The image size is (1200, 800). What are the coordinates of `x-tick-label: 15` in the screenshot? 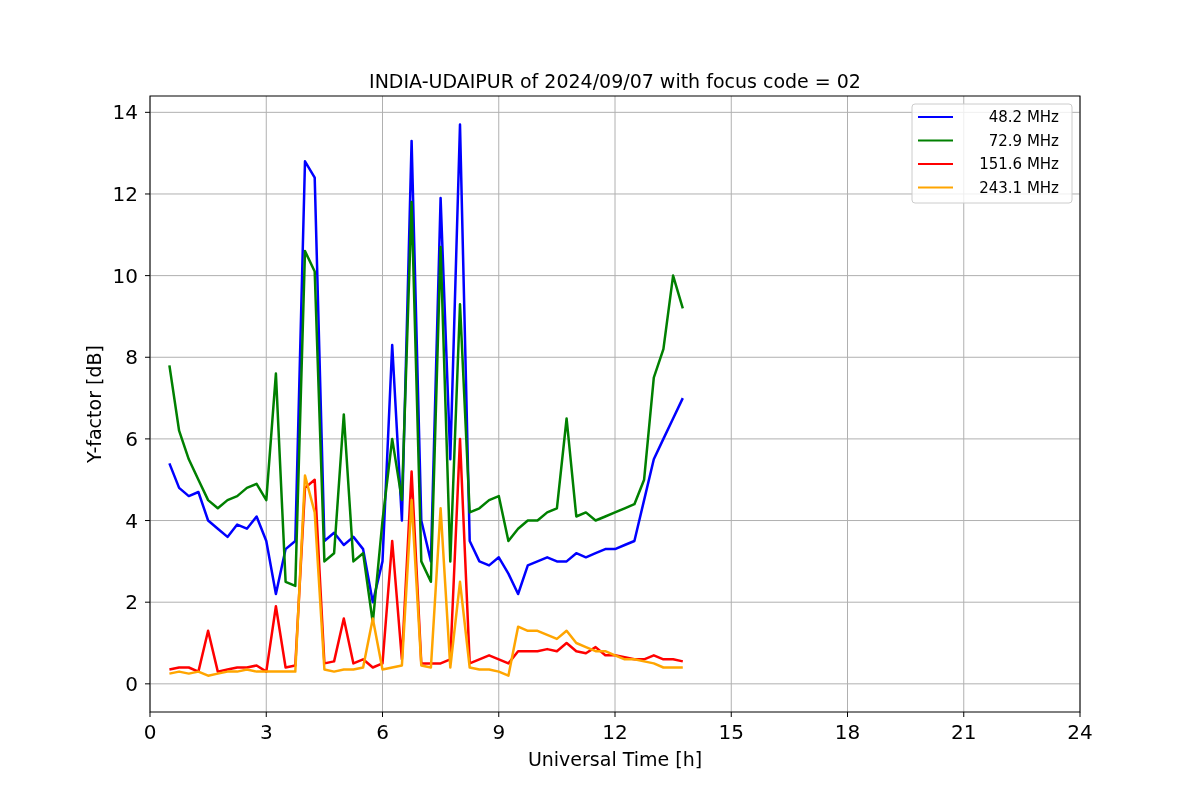 It's located at (731, 732).